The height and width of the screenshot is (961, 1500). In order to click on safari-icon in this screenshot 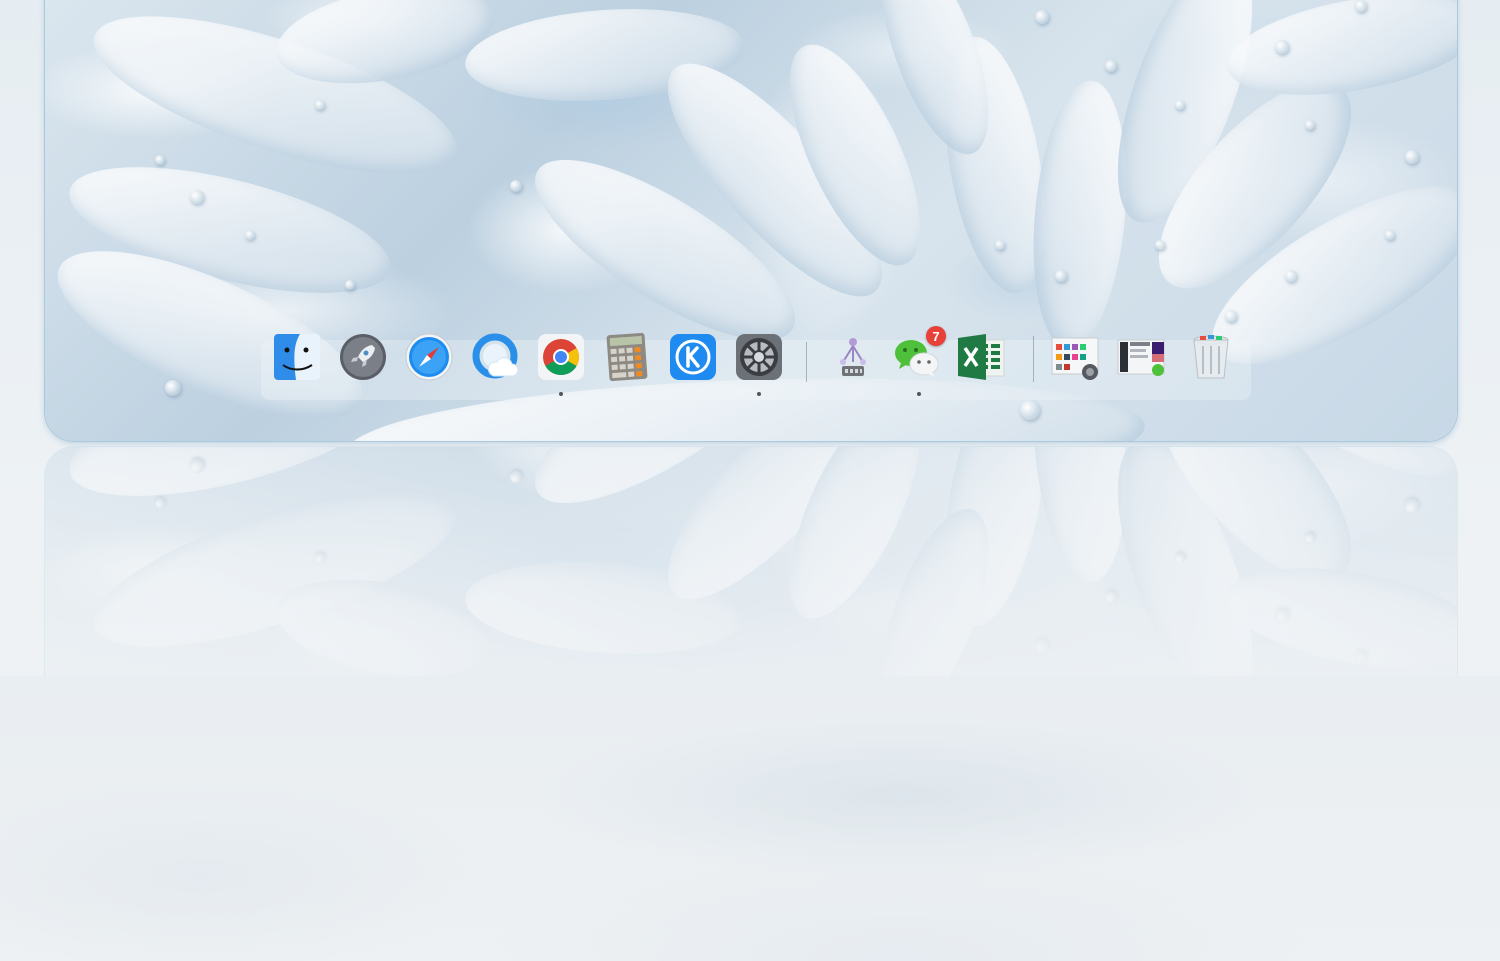, I will do `click(429, 357)`.